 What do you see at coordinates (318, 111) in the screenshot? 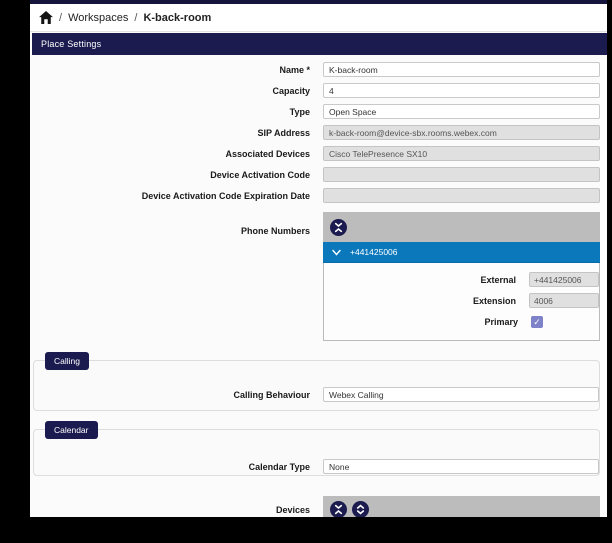
I see `form-row: Type` at bounding box center [318, 111].